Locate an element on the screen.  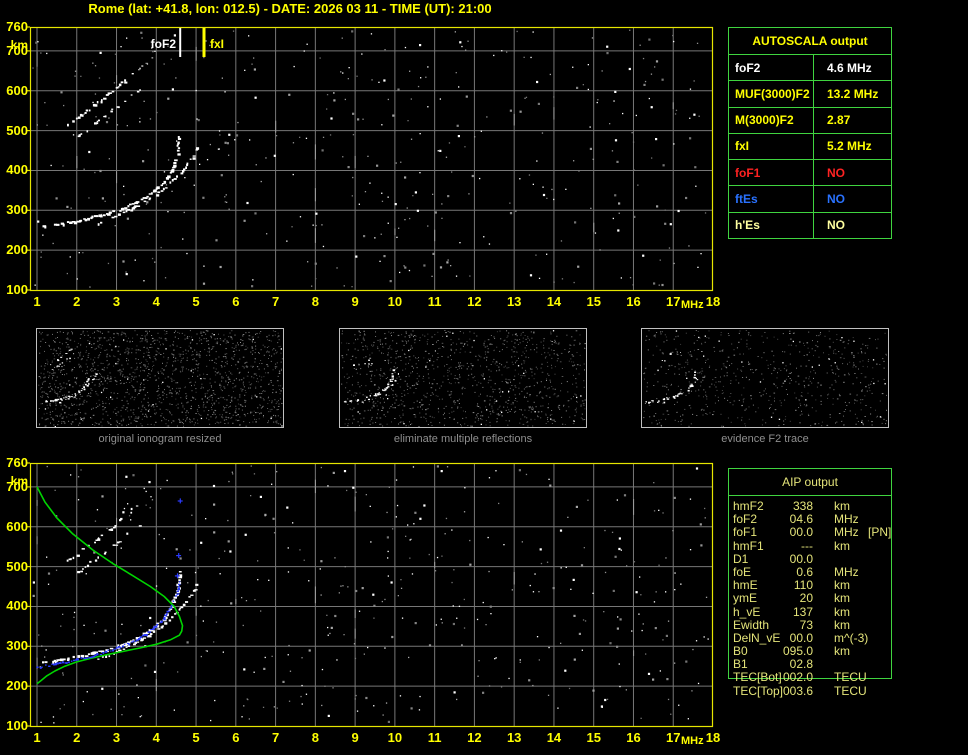
autoscala-param-label: foF2 is located at coordinates (748, 67).